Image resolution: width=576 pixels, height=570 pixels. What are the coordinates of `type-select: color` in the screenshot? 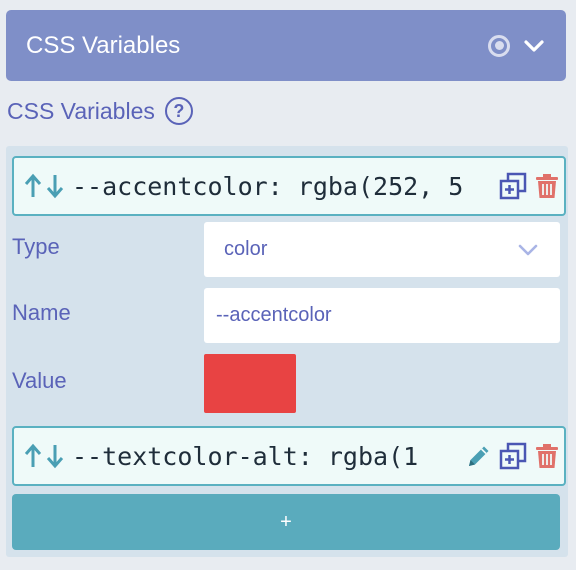 It's located at (382, 249).